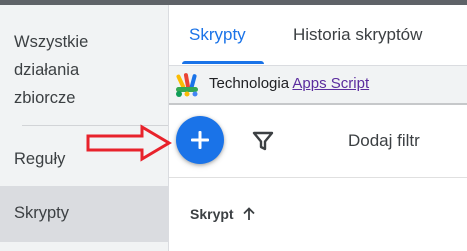  What do you see at coordinates (249, 214) in the screenshot?
I see `sort-ascending-icon` at bounding box center [249, 214].